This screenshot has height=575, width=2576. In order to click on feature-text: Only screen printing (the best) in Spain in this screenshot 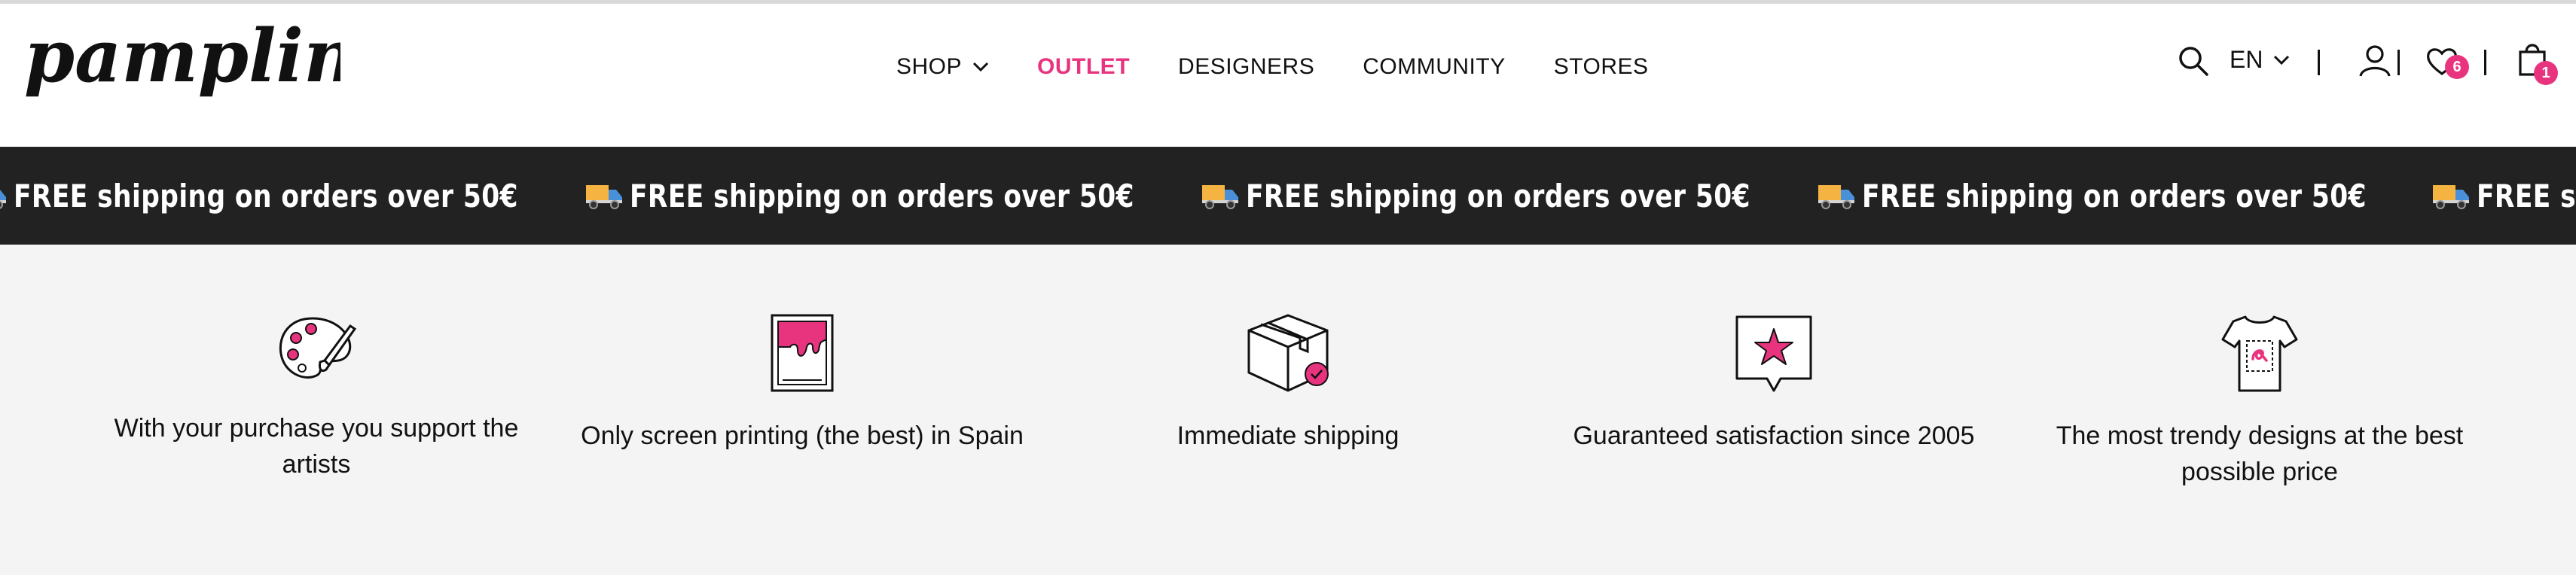, I will do `click(803, 435)`.